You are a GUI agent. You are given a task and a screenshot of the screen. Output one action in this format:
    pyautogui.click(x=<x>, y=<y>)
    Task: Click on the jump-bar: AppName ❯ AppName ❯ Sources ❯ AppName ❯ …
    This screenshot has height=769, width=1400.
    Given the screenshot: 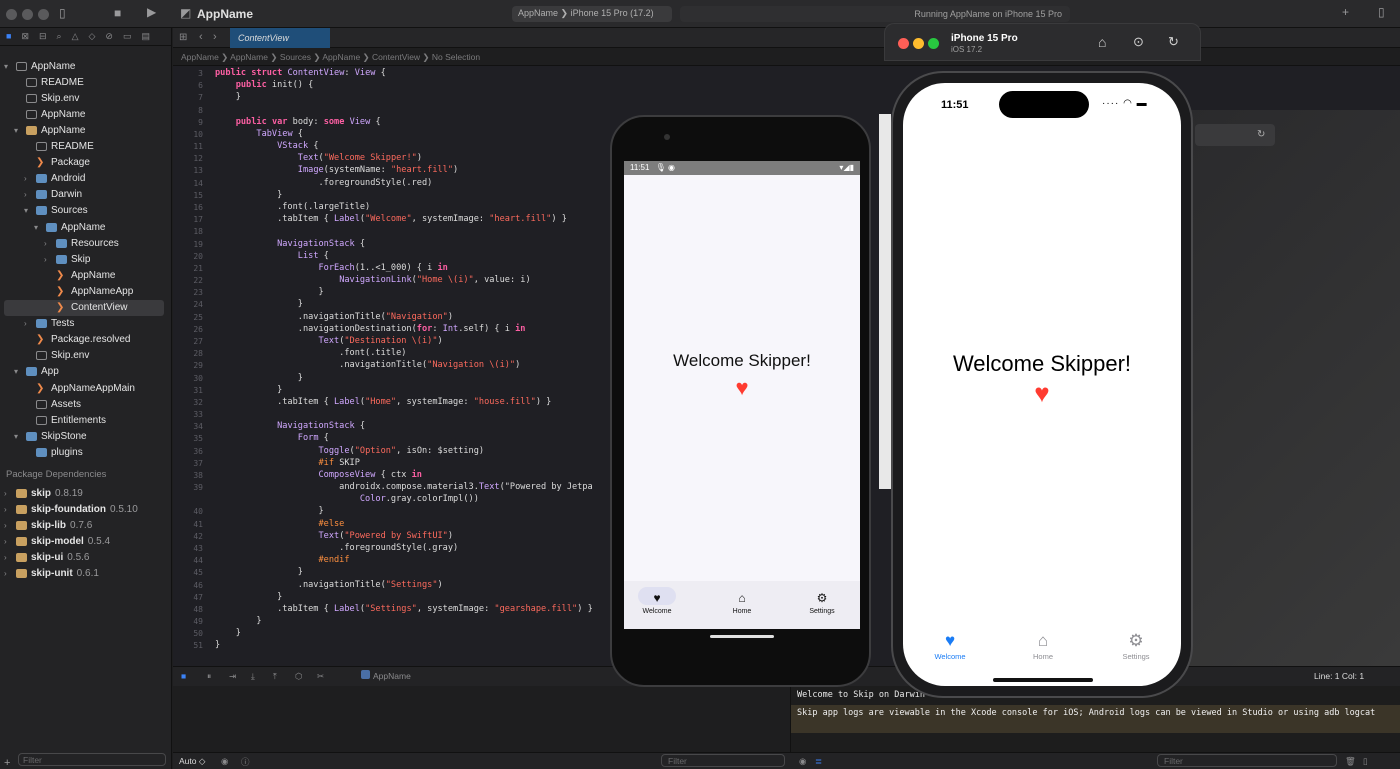 What is the action you would take?
    pyautogui.click(x=786, y=57)
    